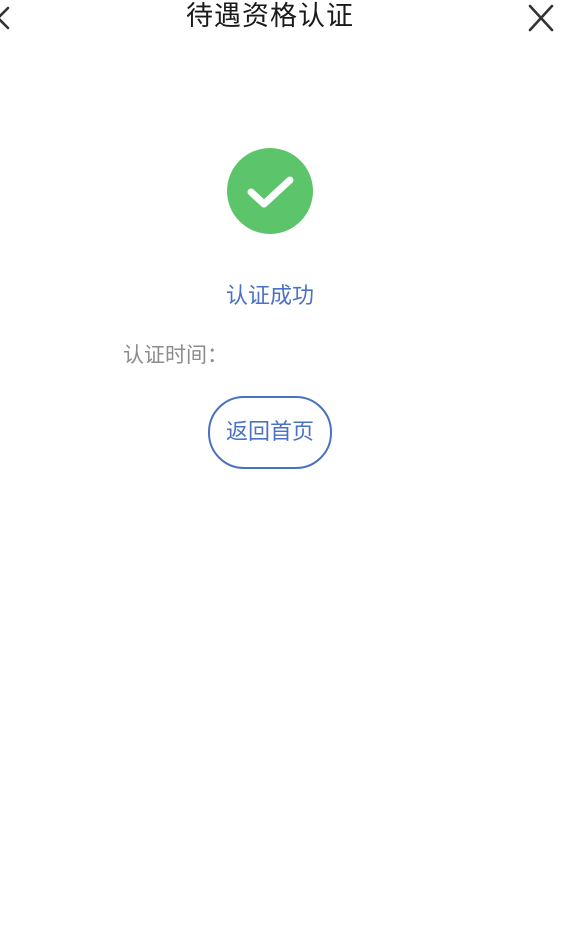 The image size is (575, 939). I want to click on close-button, so click(541, 18).